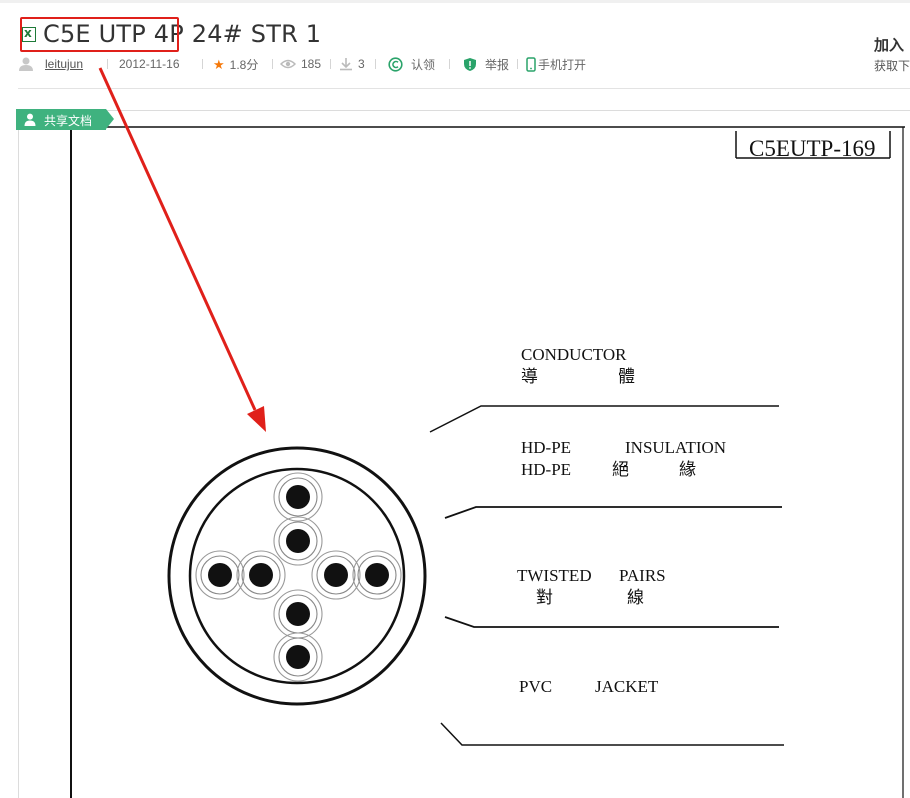  I want to click on shared-tag-label: 共享文档, so click(68, 121).